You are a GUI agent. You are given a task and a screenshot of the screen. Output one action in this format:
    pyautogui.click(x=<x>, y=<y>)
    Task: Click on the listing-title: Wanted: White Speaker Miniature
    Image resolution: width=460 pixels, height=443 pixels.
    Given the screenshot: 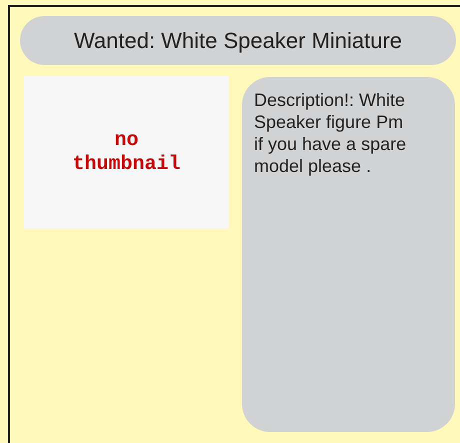 What is the action you would take?
    pyautogui.click(x=238, y=40)
    